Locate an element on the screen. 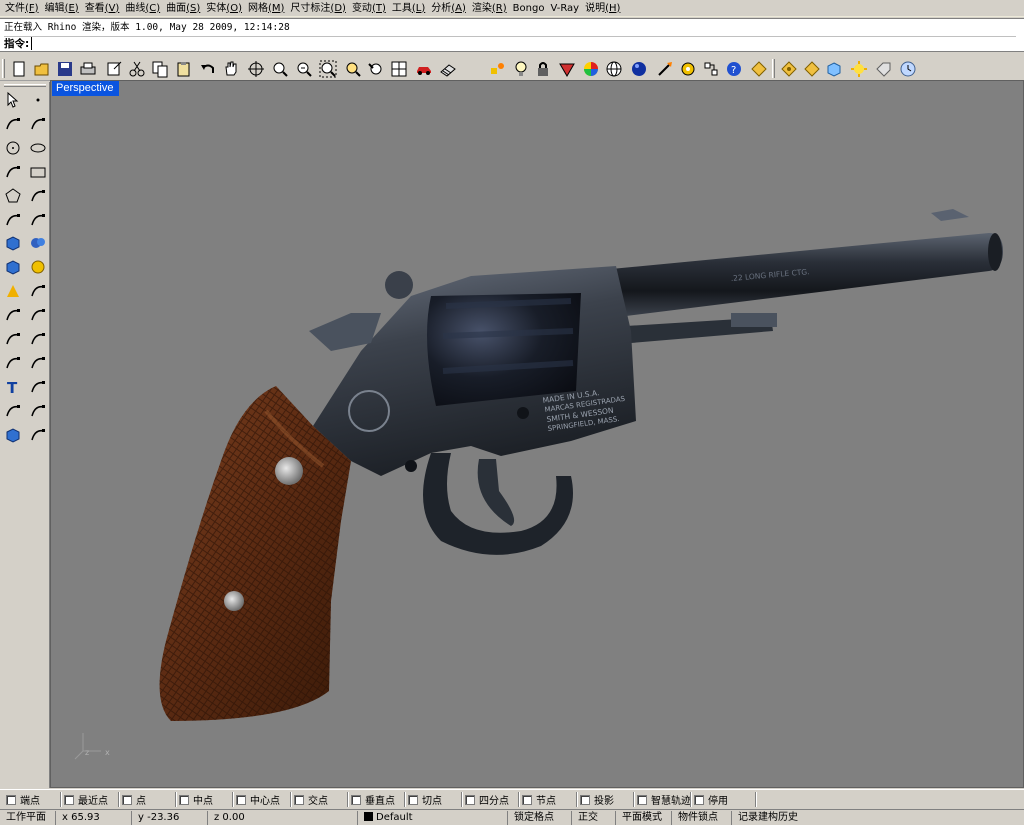 This screenshot has height=825, width=1024. menu-item: 尺寸标注(D) is located at coordinates (320, 8).